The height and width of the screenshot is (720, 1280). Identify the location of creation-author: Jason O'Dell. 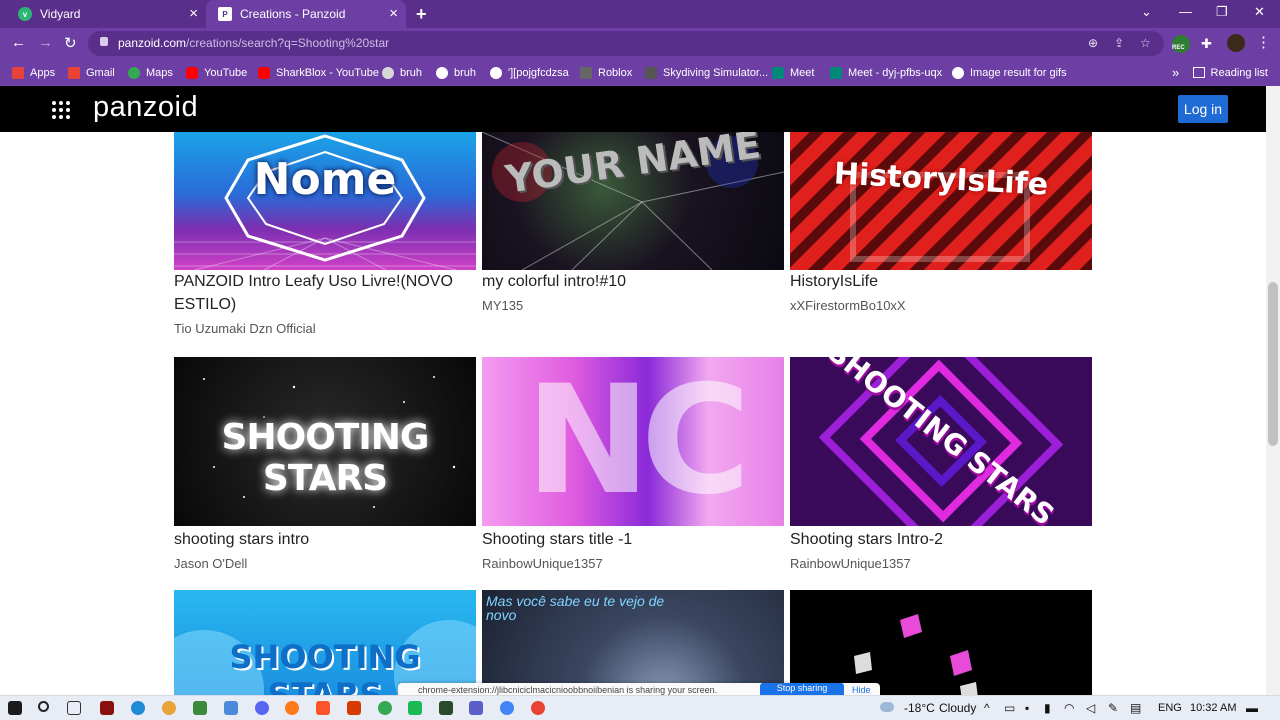
(210, 563).